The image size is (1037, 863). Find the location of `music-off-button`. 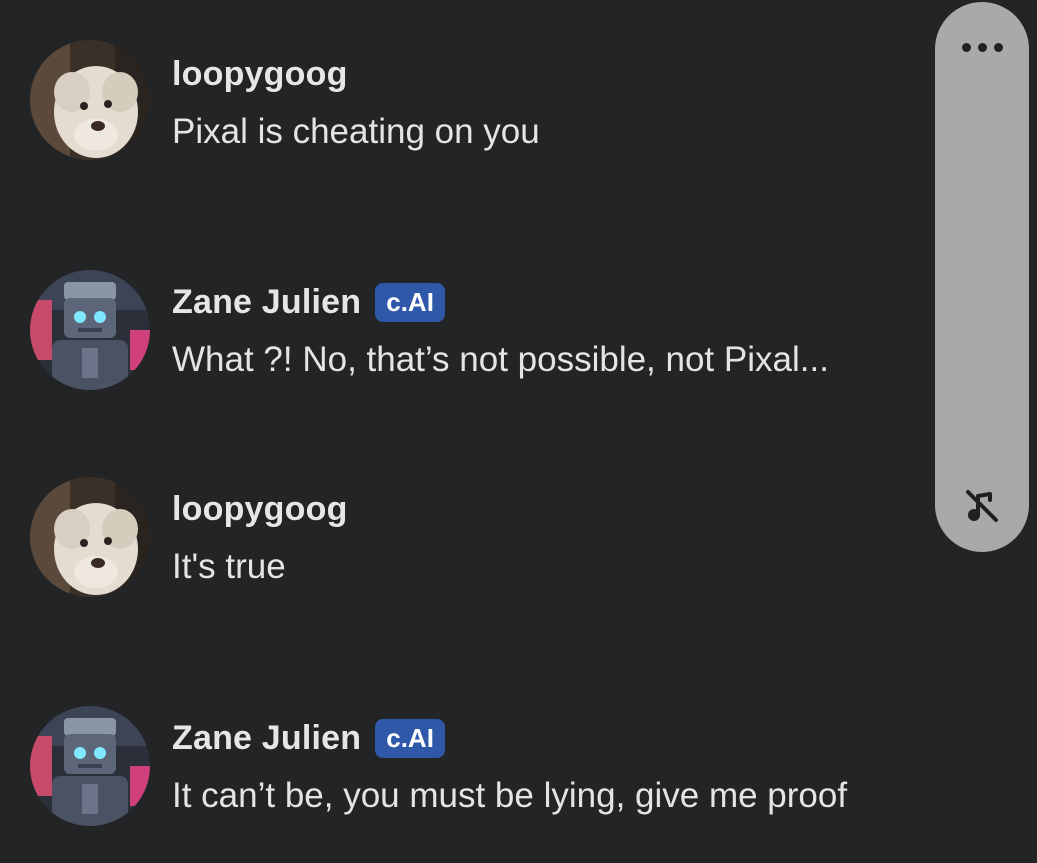

music-off-button is located at coordinates (982, 506).